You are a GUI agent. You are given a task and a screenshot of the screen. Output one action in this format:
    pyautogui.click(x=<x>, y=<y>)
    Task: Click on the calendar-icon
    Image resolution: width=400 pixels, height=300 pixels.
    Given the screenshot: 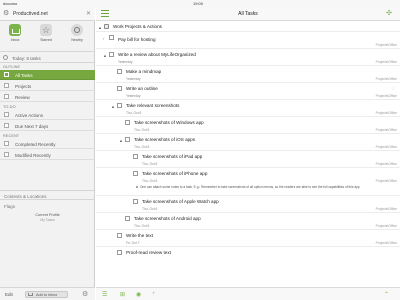 What is the action you would take?
    pyautogui.click(x=6, y=125)
    